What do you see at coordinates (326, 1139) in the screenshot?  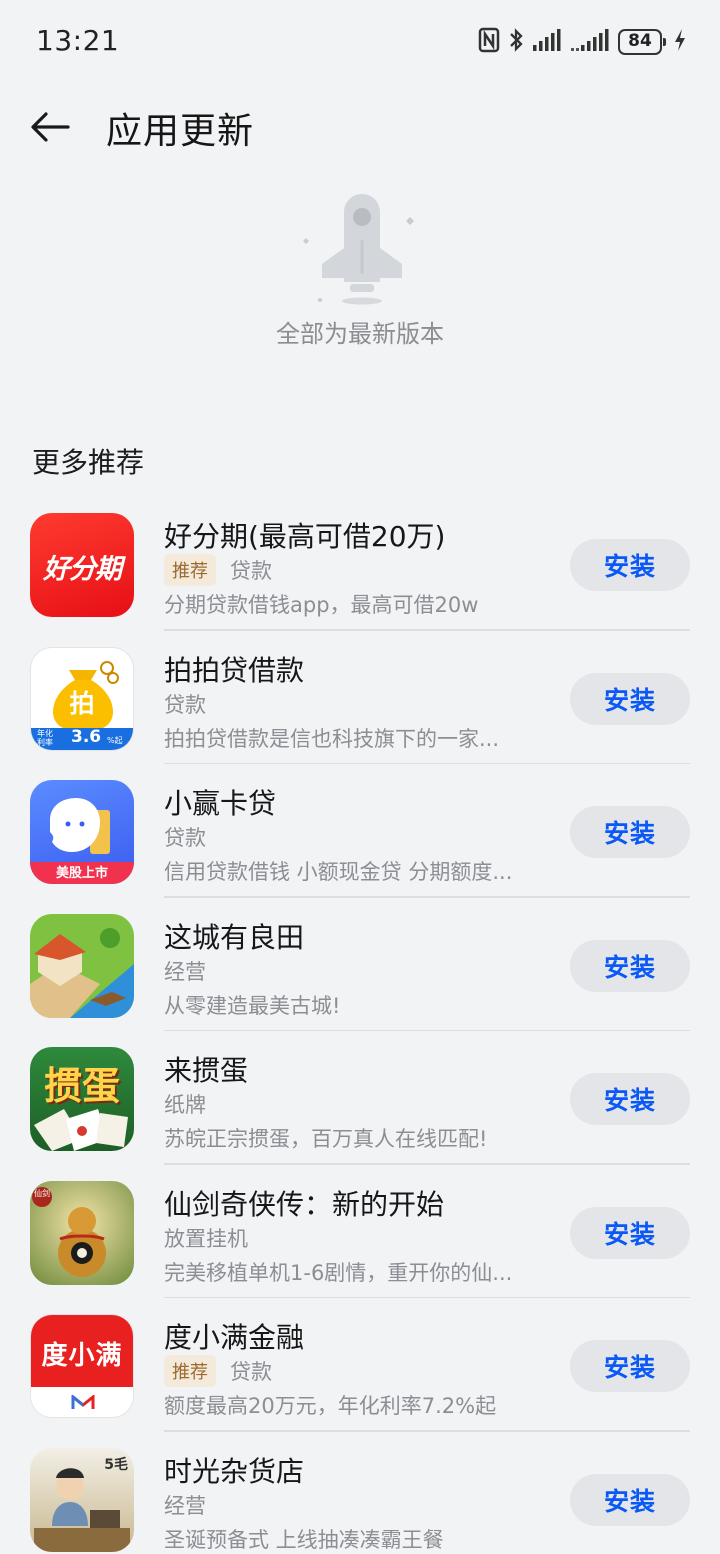 I see `app-description: 苏皖正宗掼蛋，百万真人在线匹配!` at bounding box center [326, 1139].